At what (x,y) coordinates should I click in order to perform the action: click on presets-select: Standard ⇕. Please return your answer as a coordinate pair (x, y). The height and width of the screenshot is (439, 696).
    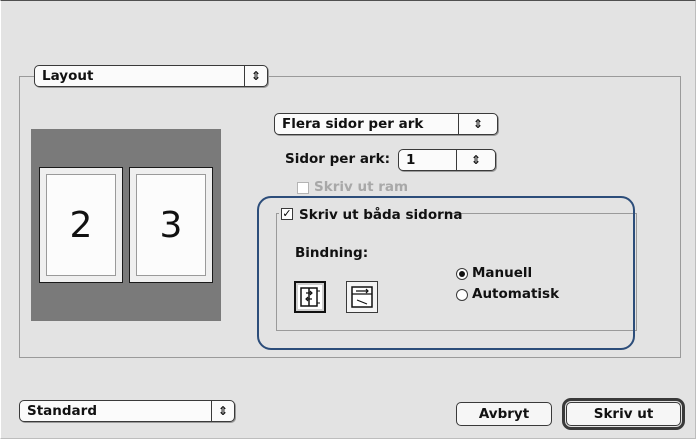
    Looking at the image, I should click on (127, 411).